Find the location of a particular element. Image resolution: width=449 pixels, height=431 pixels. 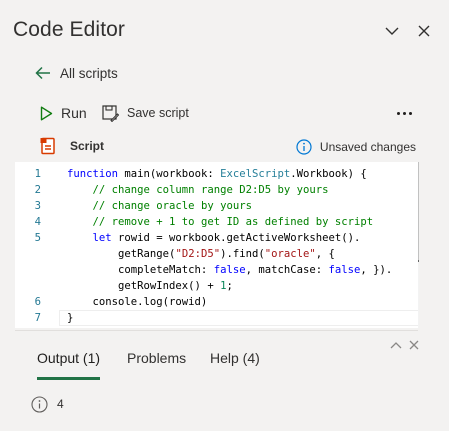

all-scripts-link: All scripts is located at coordinates (76, 73).